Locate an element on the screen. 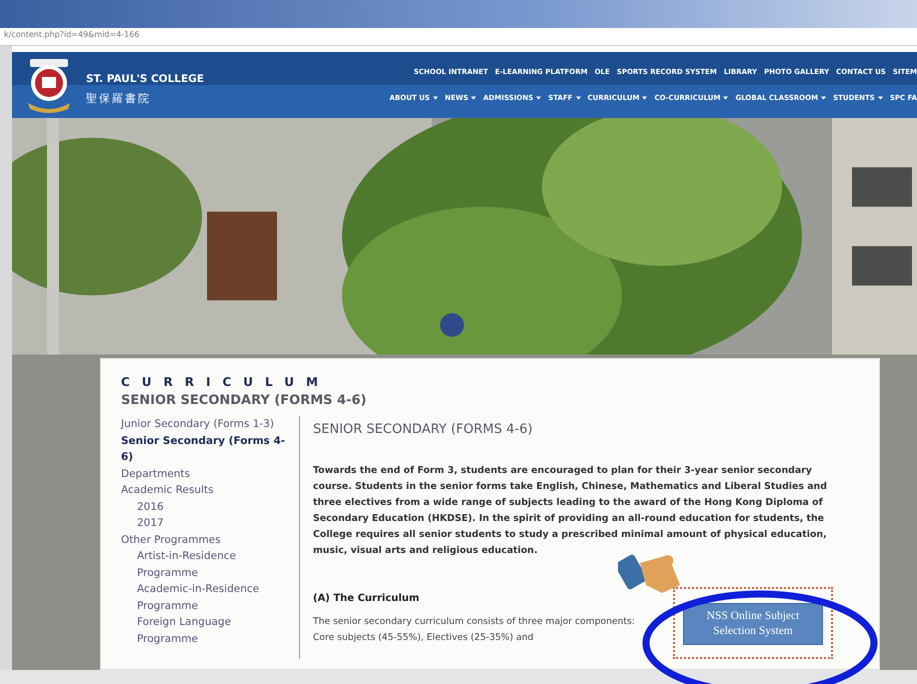 This screenshot has height=684, width=917. school-name: ST. PAUL'S COLLEGE is located at coordinates (161, 78).